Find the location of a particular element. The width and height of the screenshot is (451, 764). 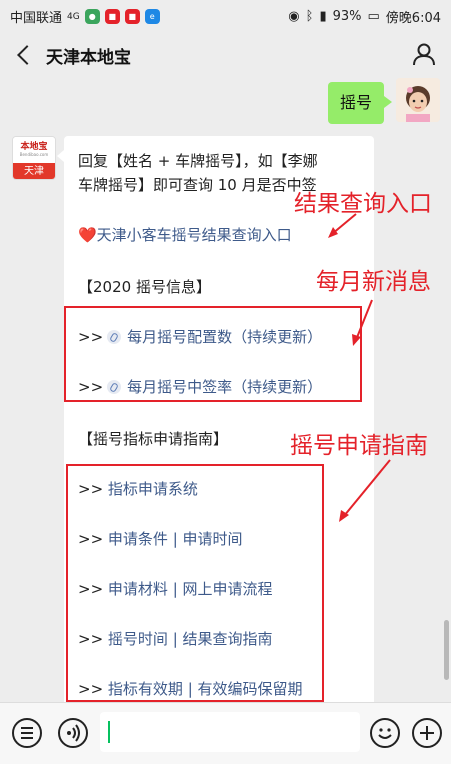

emoji-icon is located at coordinates (385, 733).